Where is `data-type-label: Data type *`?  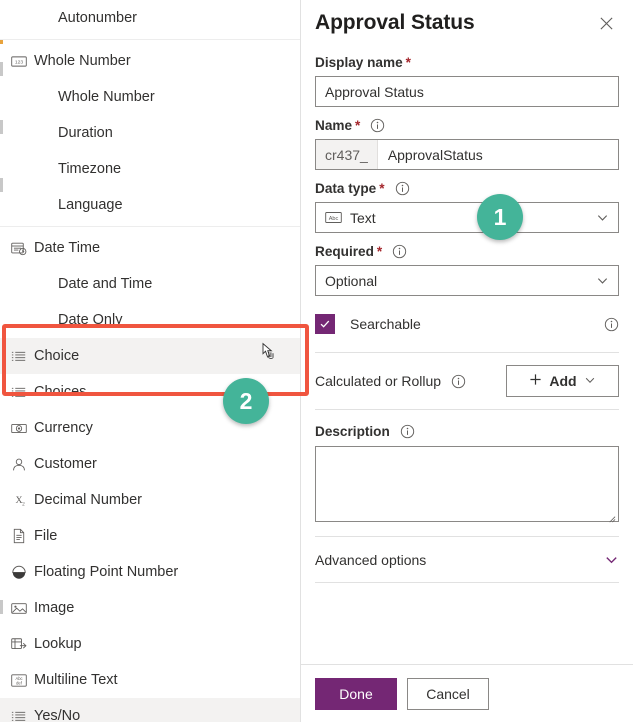
data-type-label: Data type * is located at coordinates (467, 188).